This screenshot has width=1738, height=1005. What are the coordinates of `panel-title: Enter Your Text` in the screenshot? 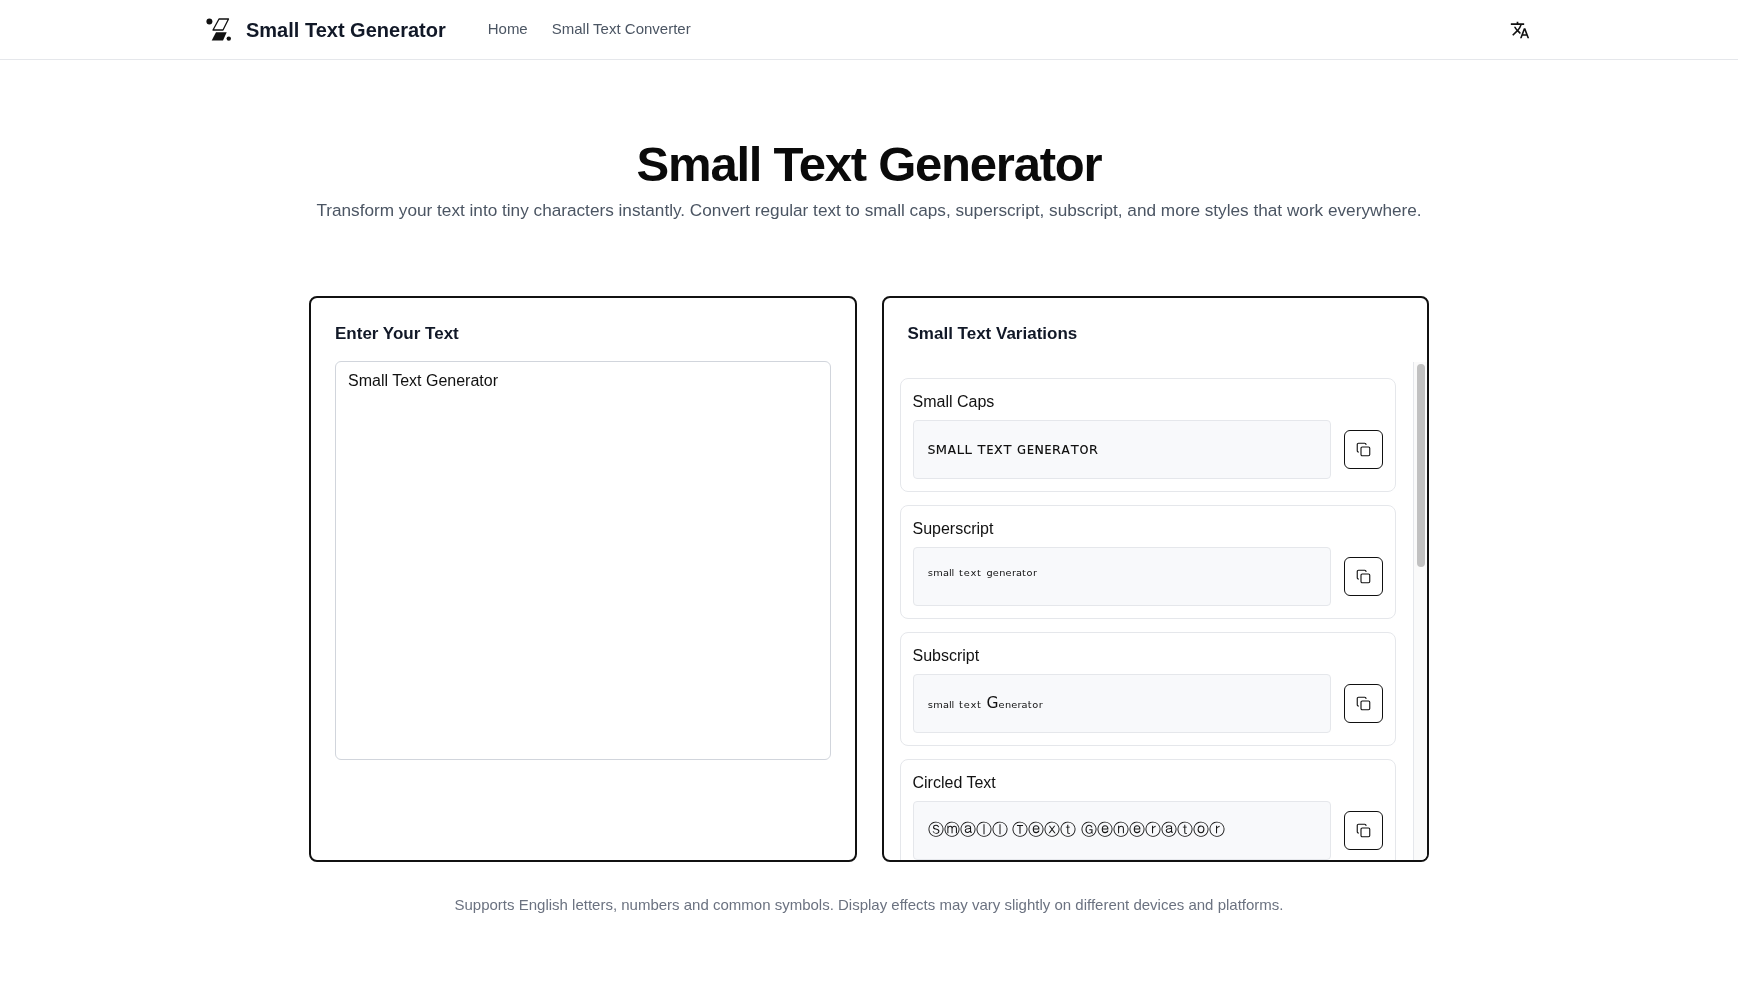 It's located at (397, 333).